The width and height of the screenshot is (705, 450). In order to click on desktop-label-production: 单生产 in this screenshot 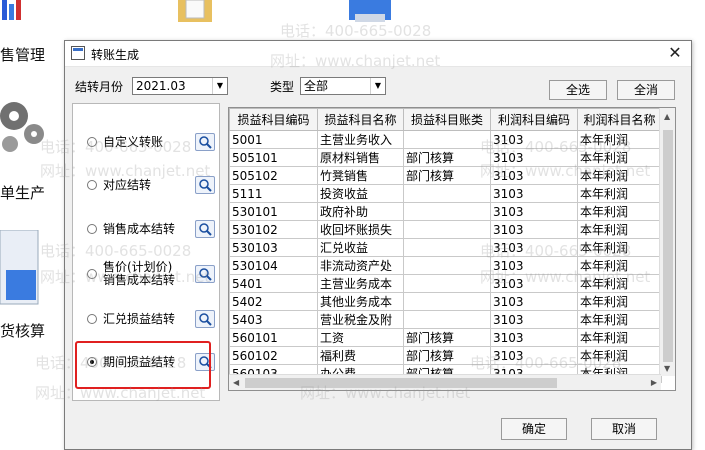, I will do `click(22, 192)`.